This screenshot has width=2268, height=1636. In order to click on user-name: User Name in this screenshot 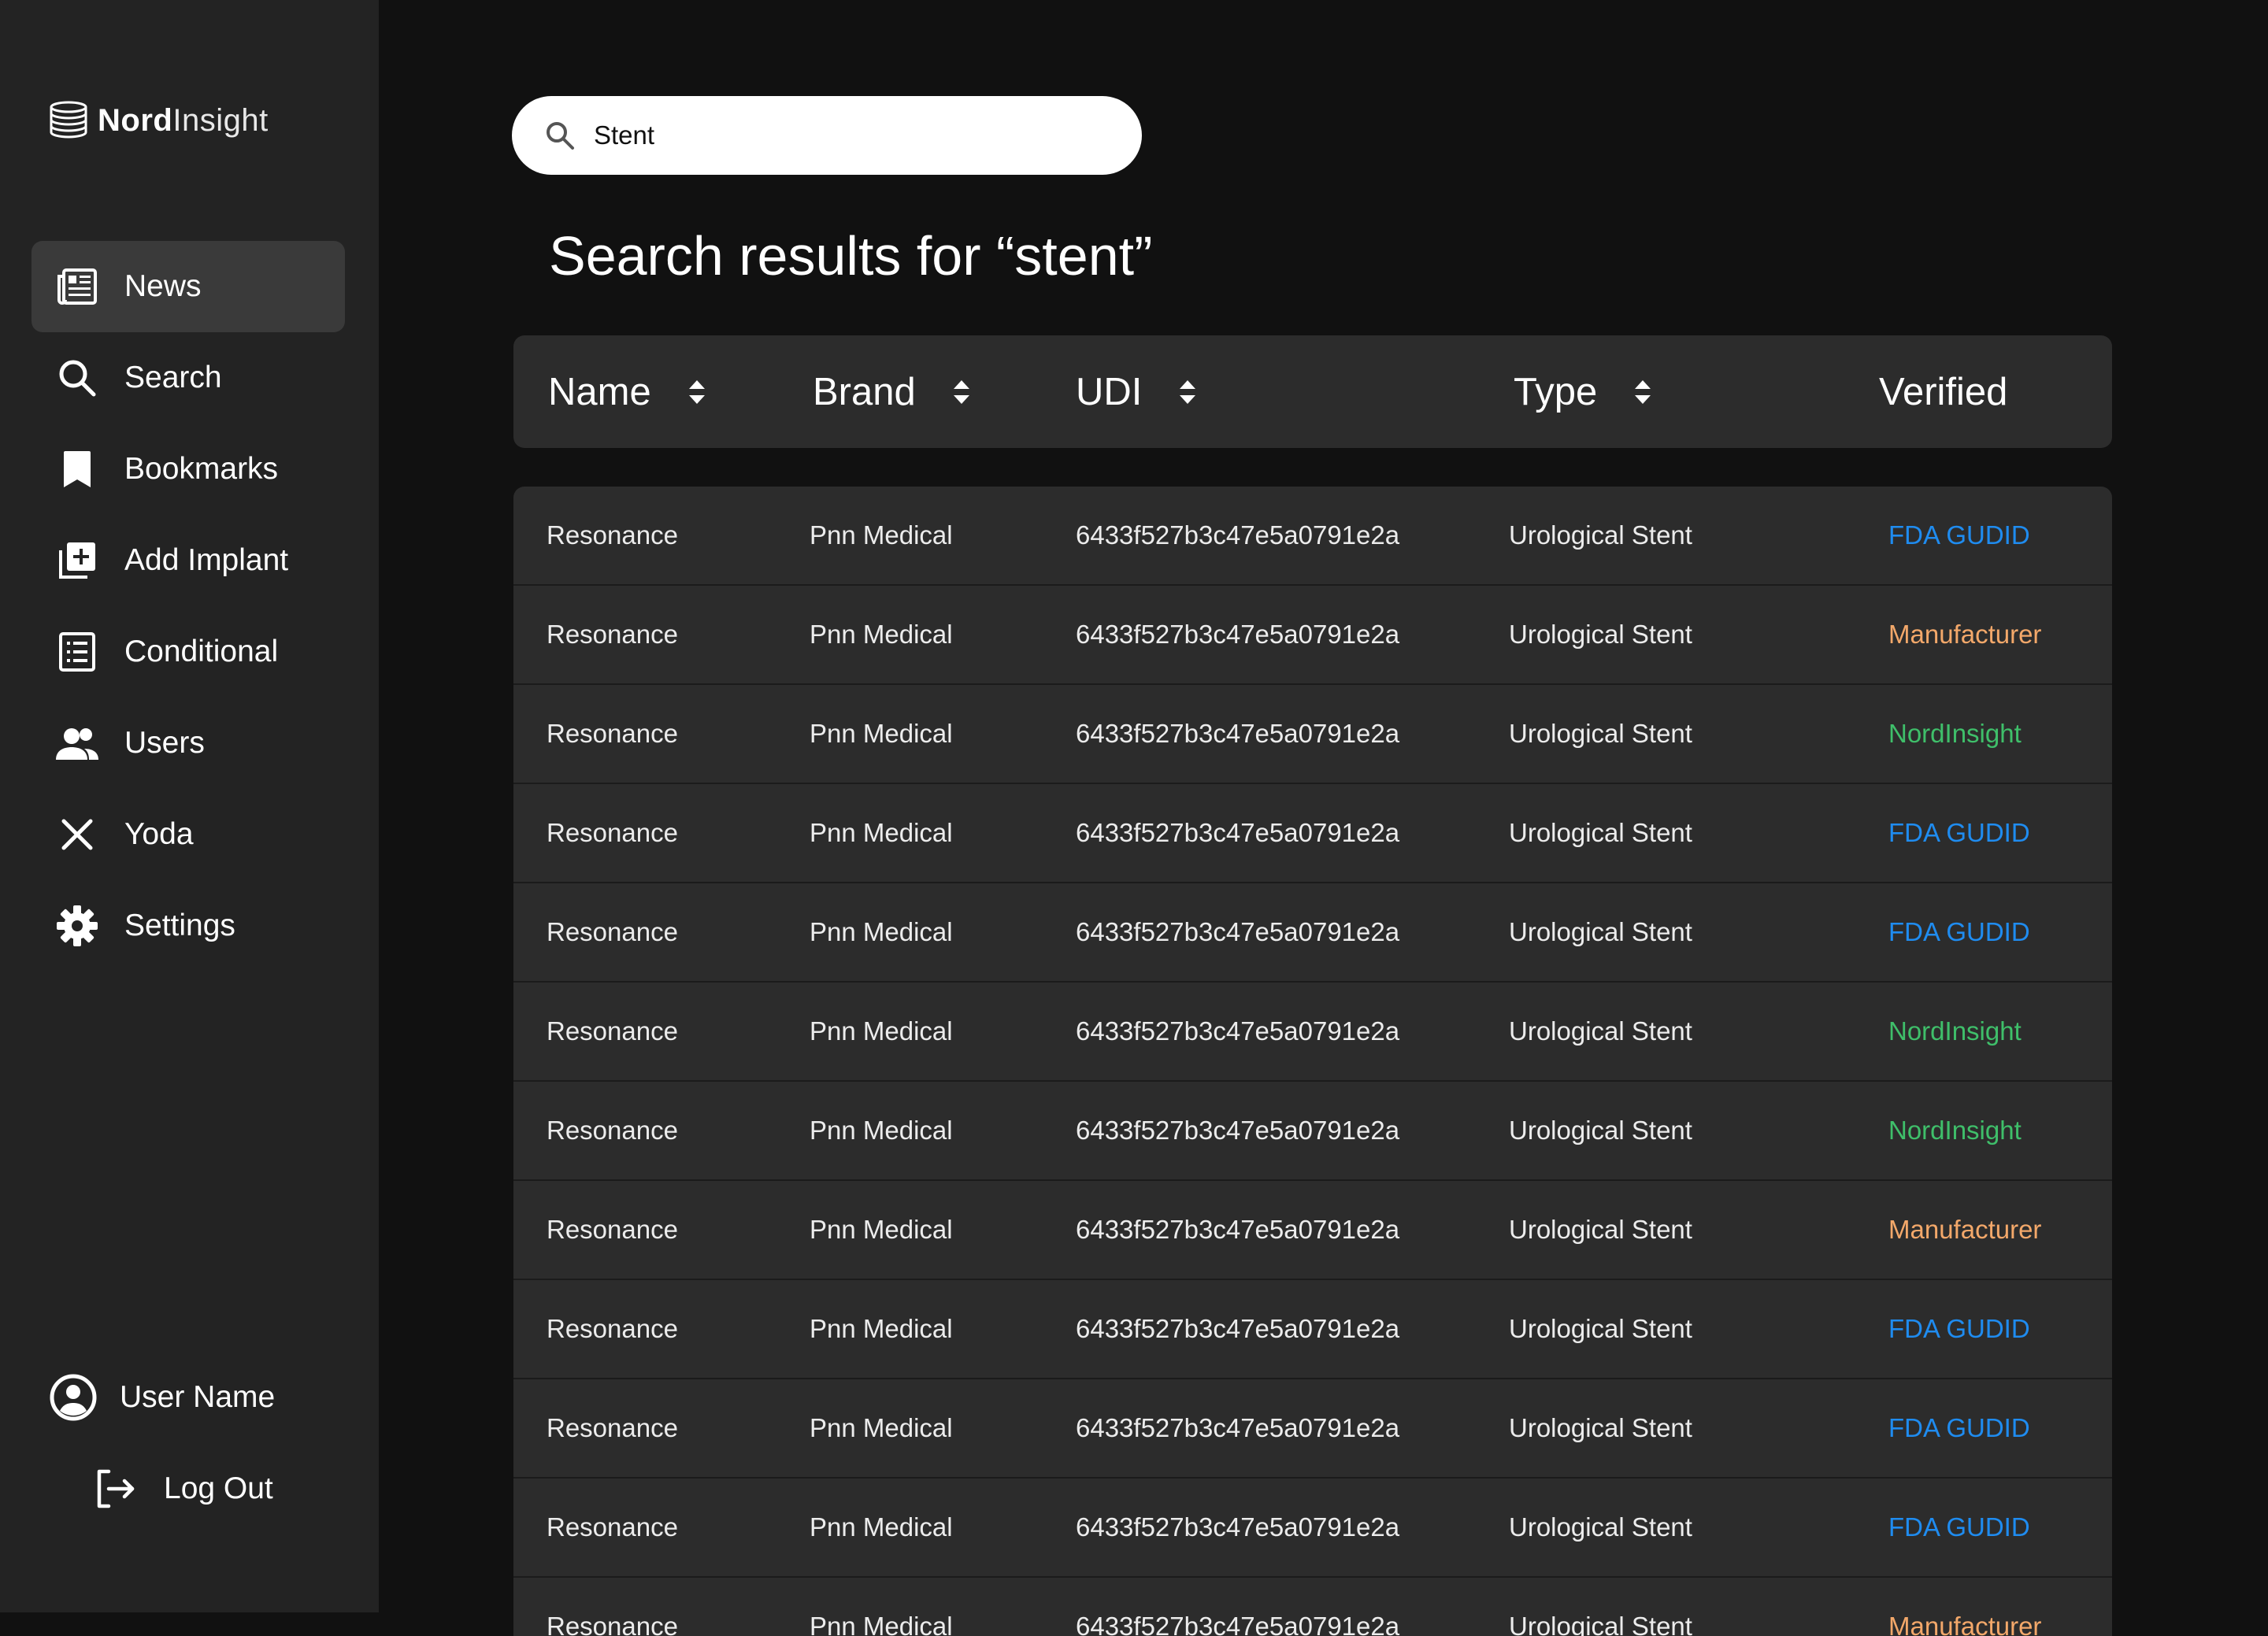, I will do `click(198, 1397)`.